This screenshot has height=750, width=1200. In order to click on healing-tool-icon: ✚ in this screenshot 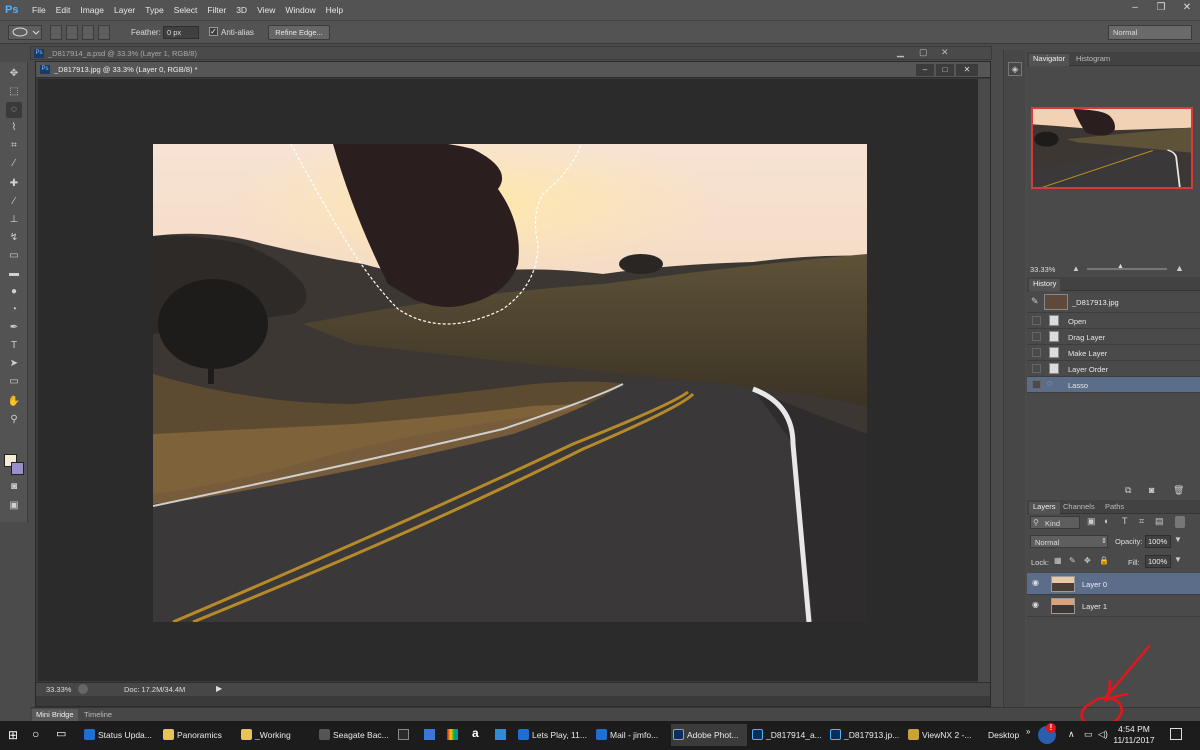, I will do `click(14, 184)`.